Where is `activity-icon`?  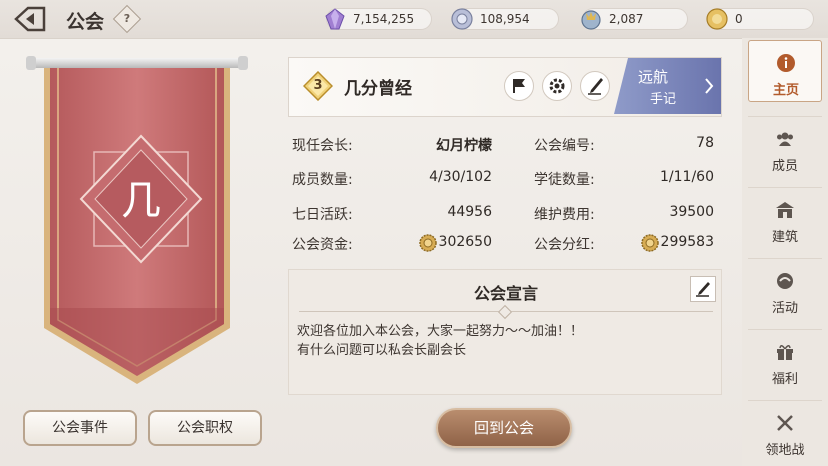 activity-icon is located at coordinates (785, 281).